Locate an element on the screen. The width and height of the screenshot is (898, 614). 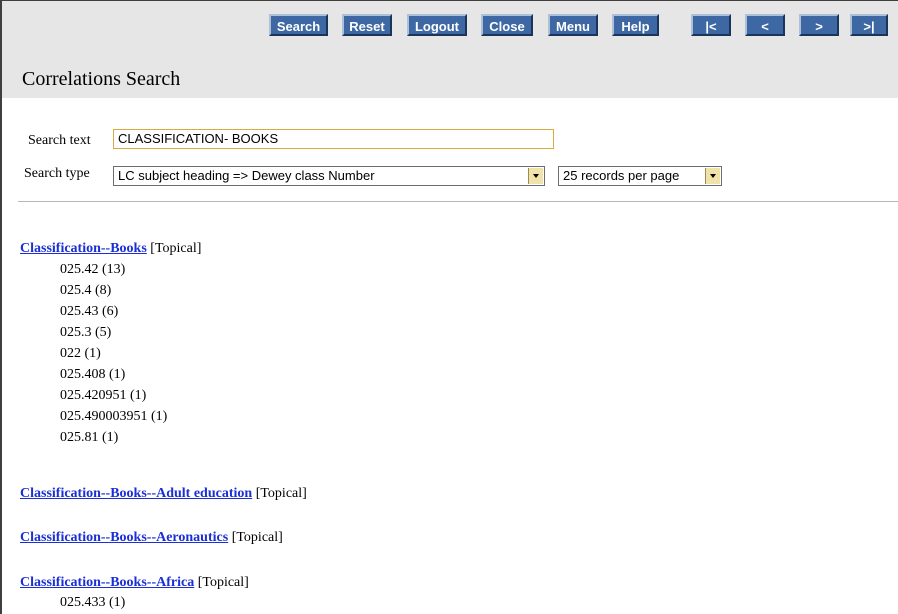
last-page-button: >| is located at coordinates (869, 25).